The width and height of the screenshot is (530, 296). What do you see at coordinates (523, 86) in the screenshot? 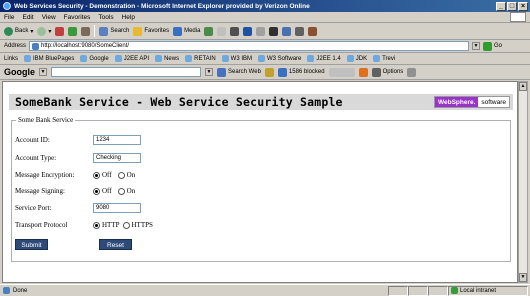
I see `scroll-up-arrow-icon: ▲` at bounding box center [523, 86].